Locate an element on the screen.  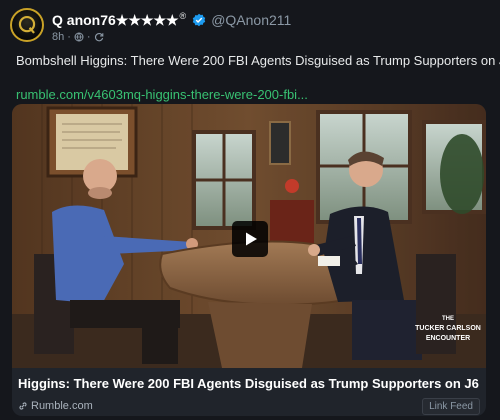
post-meta: 8h · · is located at coordinates (78, 37).